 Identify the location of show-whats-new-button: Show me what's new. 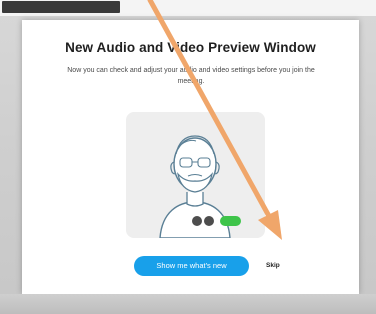
(191, 266).